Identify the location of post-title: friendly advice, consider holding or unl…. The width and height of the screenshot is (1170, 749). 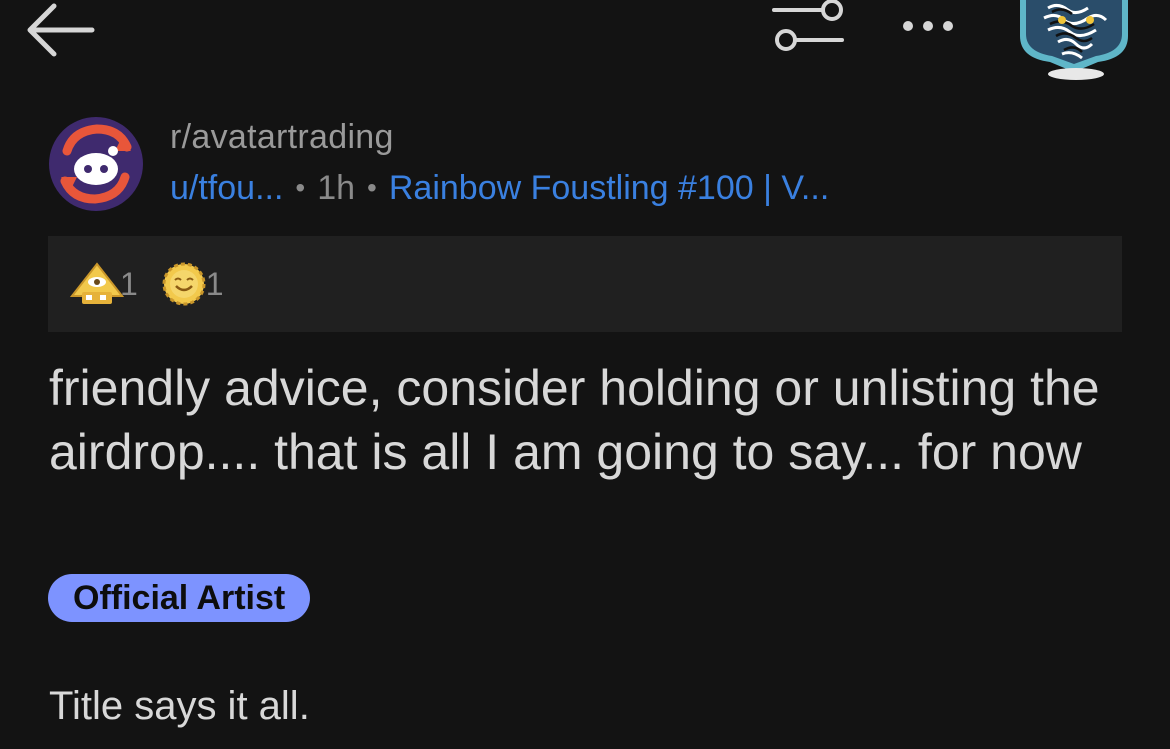
(574, 420).